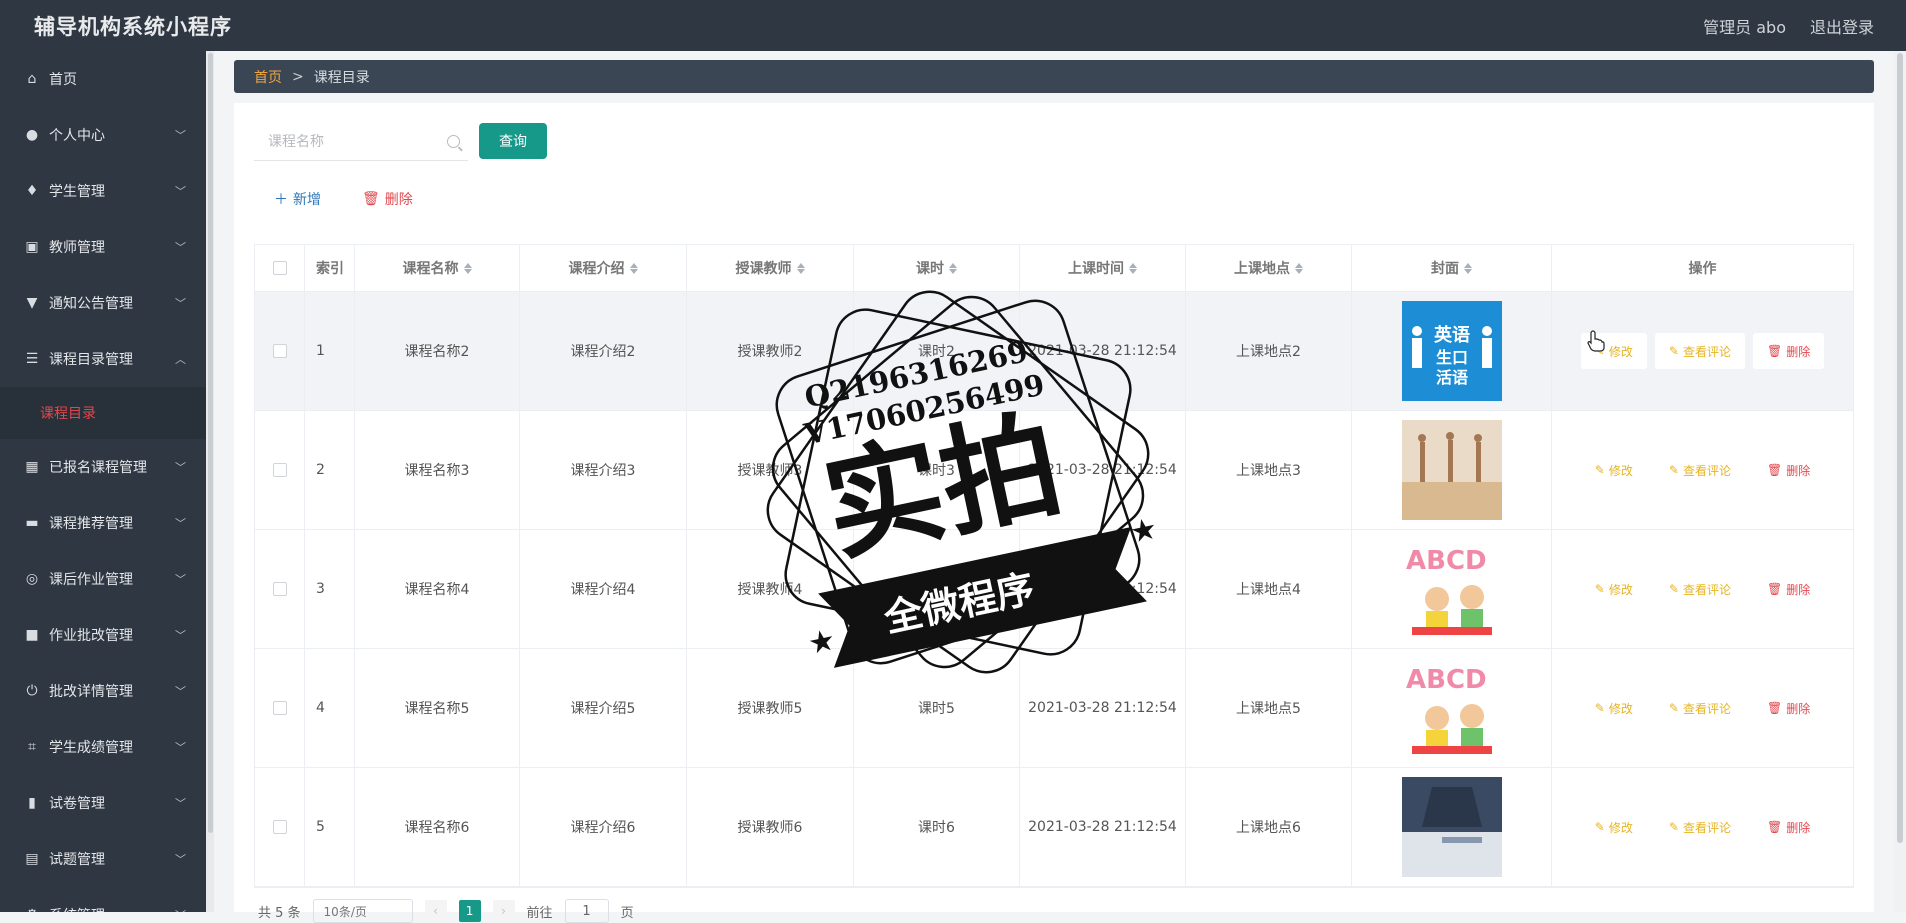 This screenshot has width=1906, height=923. Describe the element at coordinates (513, 141) in the screenshot. I see `query-button: 查询` at that location.